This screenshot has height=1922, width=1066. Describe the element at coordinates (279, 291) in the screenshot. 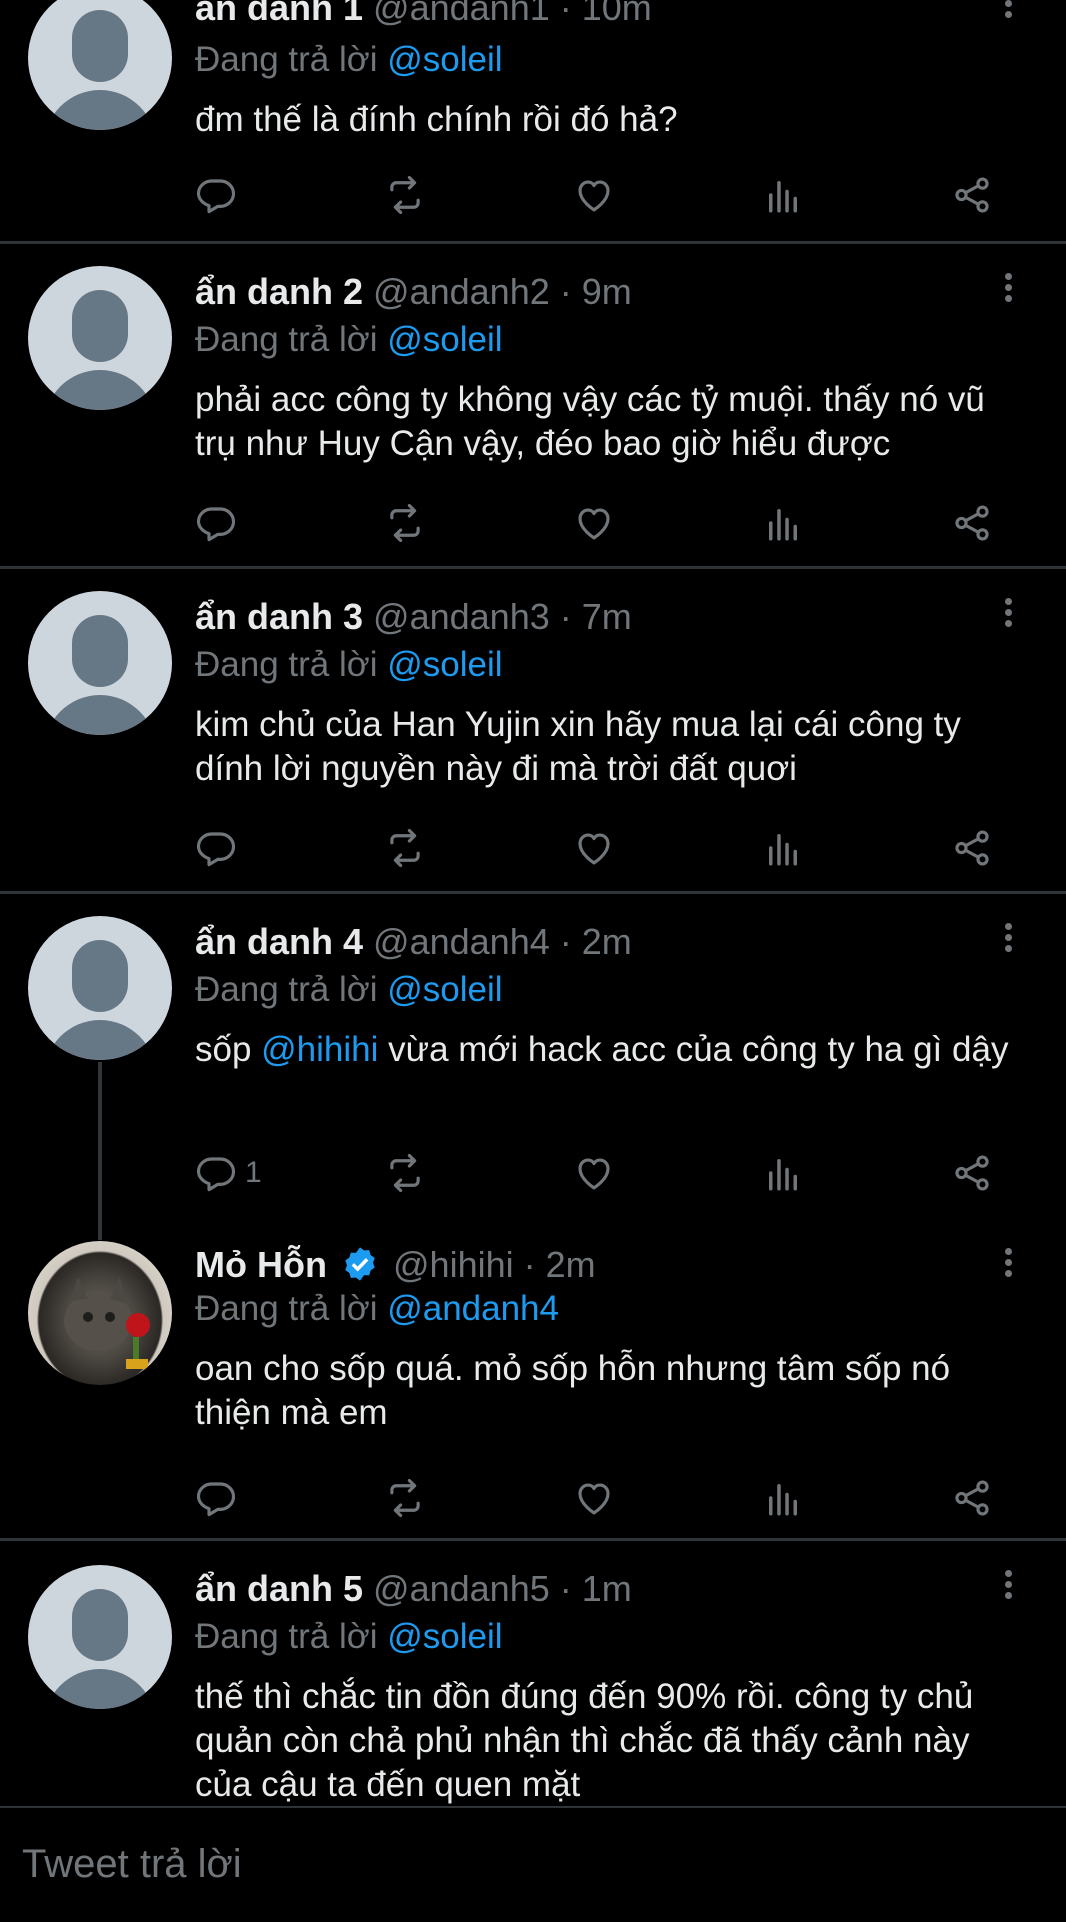

I see `user-name: ẩn danh 2` at that location.